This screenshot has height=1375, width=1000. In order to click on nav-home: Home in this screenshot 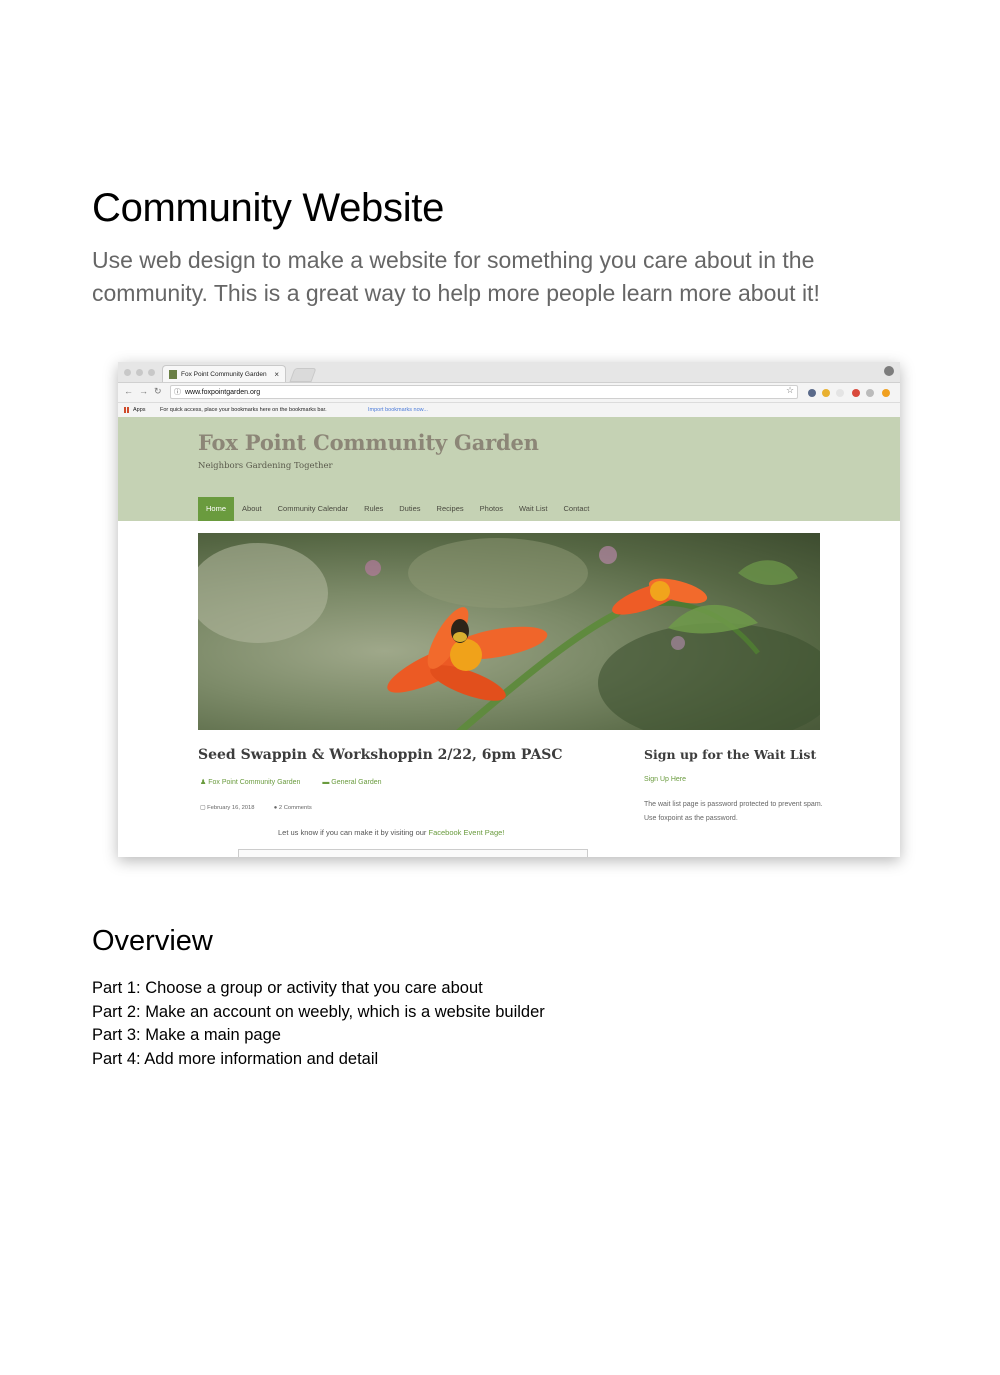, I will do `click(216, 509)`.